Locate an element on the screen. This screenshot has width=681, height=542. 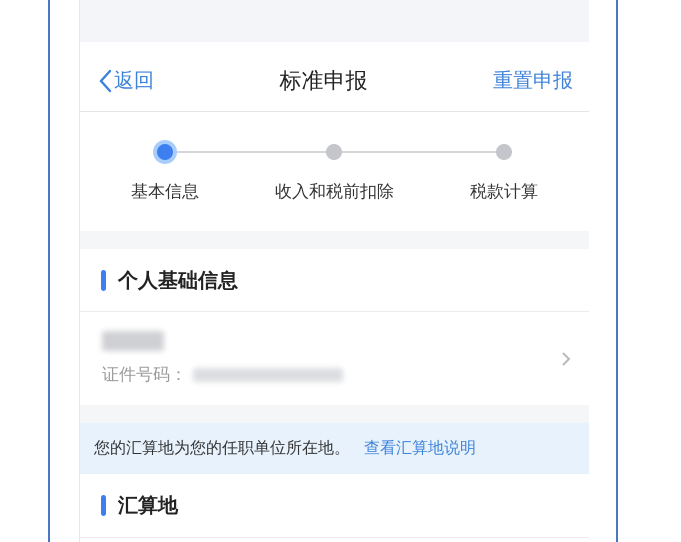
section-title: 汇算地 is located at coordinates (148, 505).